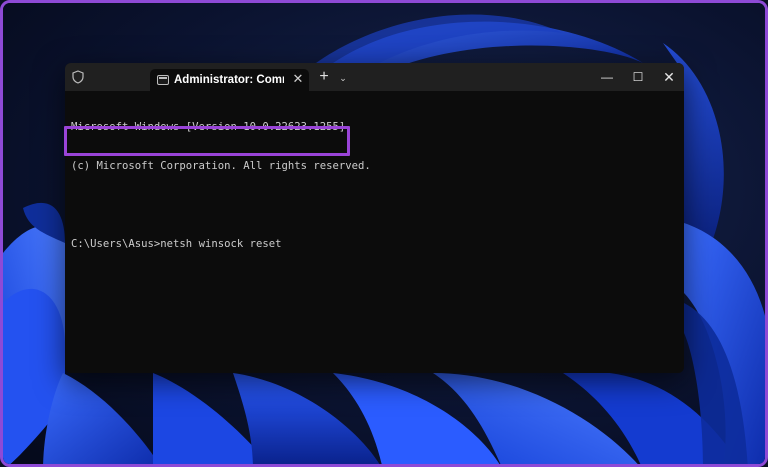 This screenshot has width=768, height=467. I want to click on close-button: ✕, so click(668, 77).